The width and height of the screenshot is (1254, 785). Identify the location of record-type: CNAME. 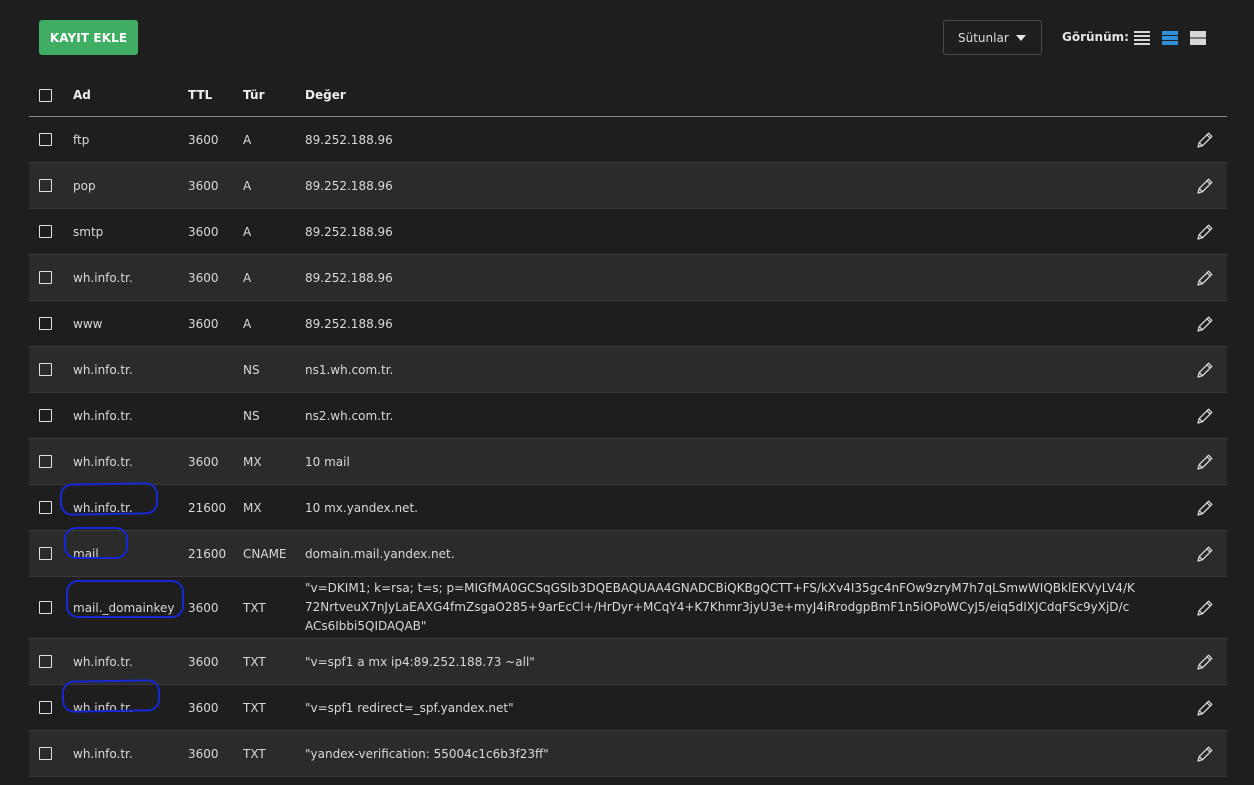
(265, 553).